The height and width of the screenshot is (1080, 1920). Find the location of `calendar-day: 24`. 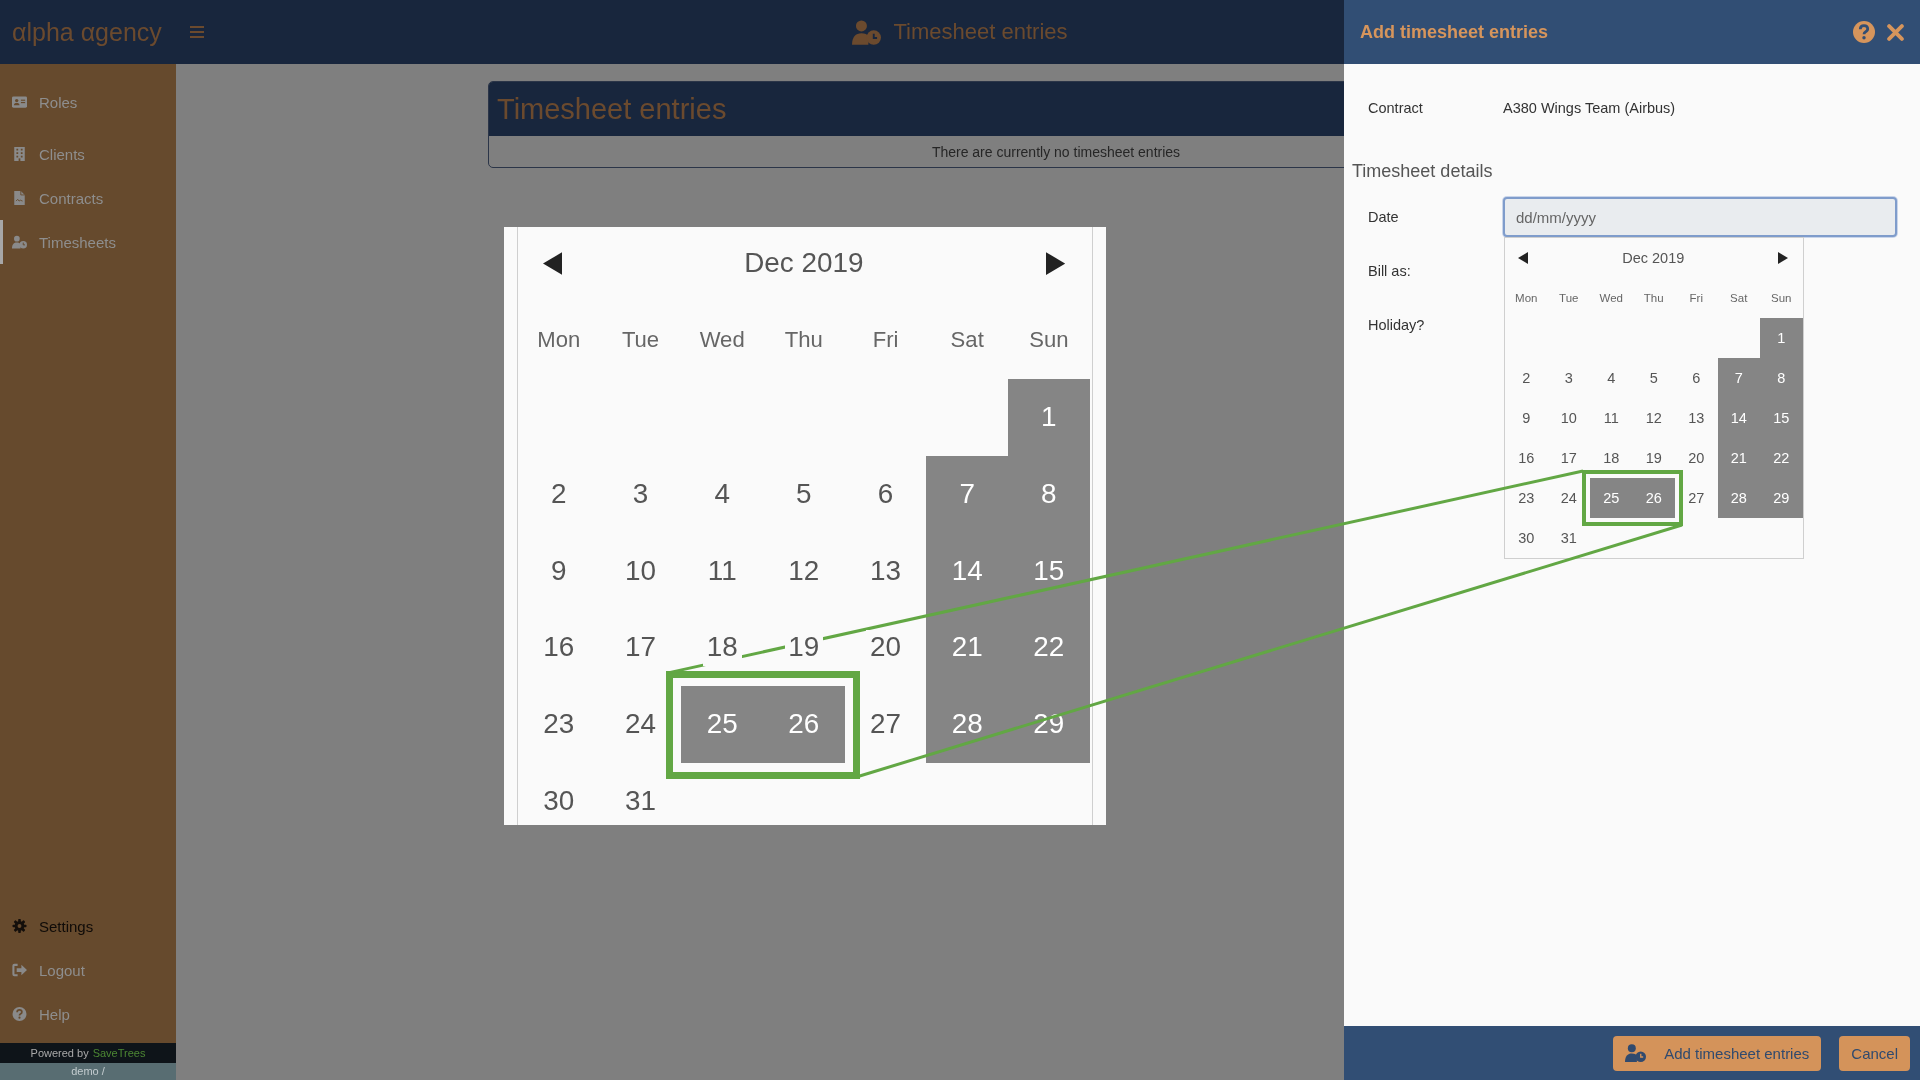

calendar-day: 24 is located at coordinates (1568, 498).